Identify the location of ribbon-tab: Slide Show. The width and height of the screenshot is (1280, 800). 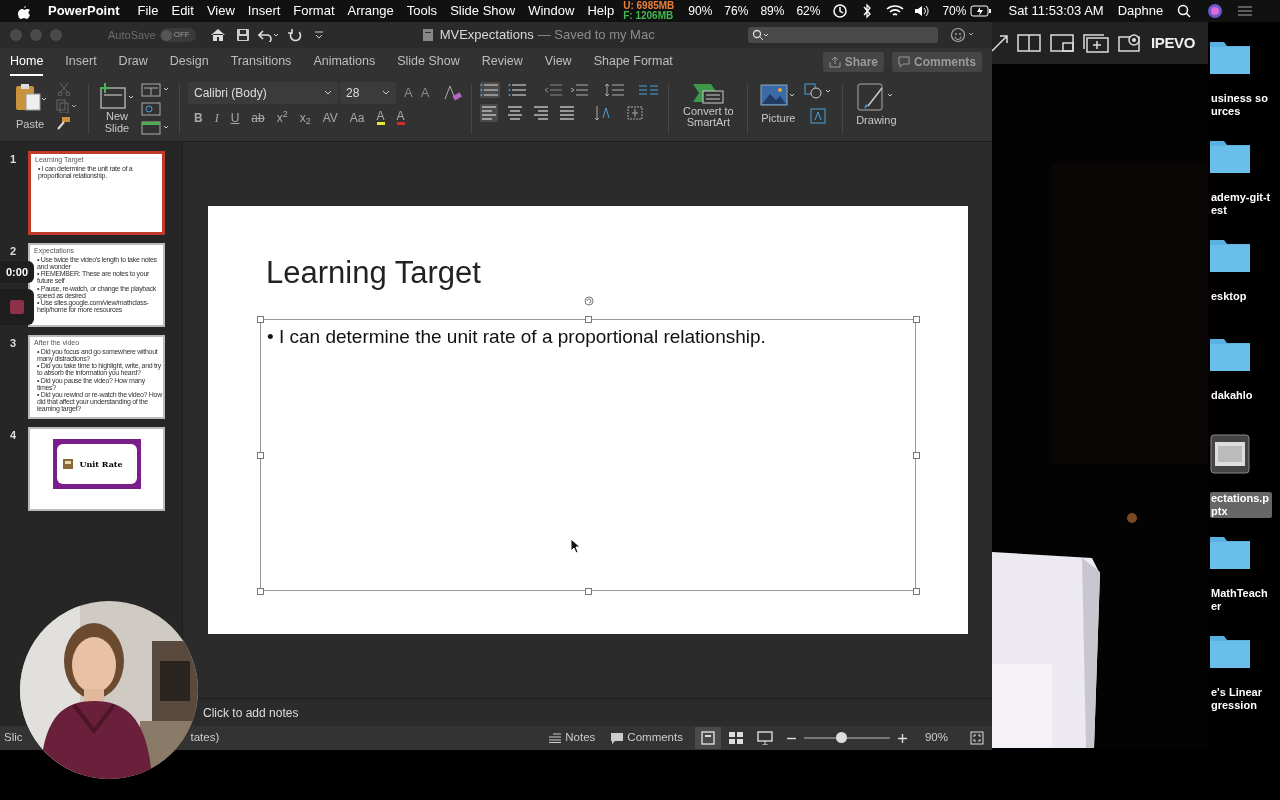
(428, 62).